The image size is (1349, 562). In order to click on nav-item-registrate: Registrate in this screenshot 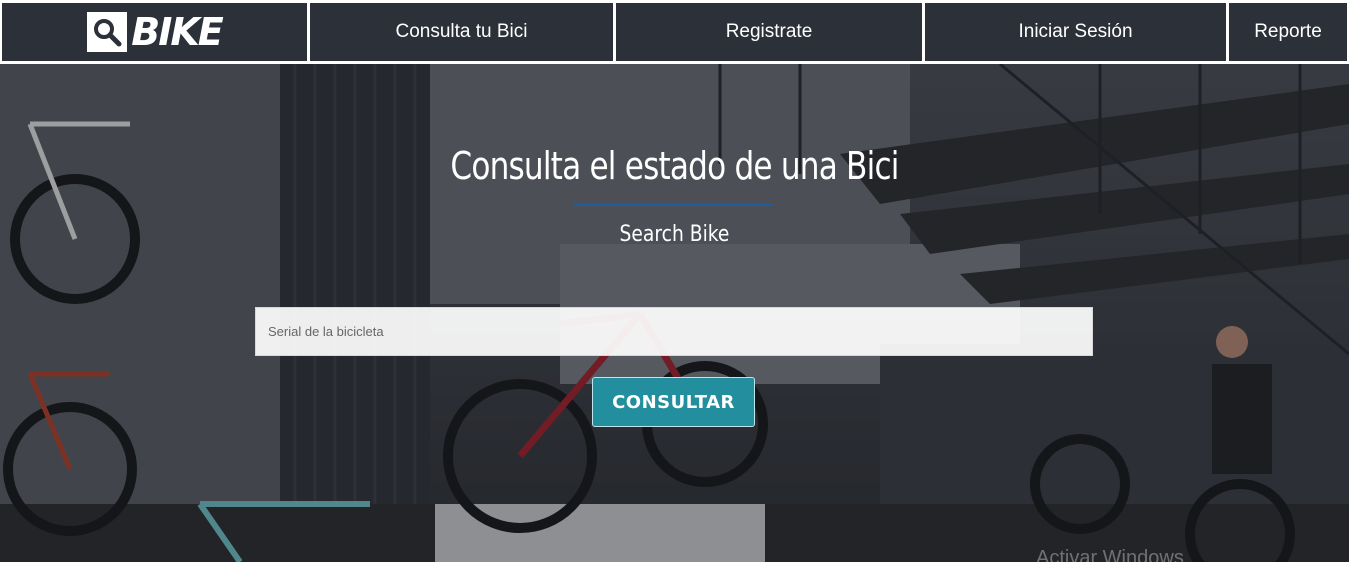, I will do `click(769, 32)`.